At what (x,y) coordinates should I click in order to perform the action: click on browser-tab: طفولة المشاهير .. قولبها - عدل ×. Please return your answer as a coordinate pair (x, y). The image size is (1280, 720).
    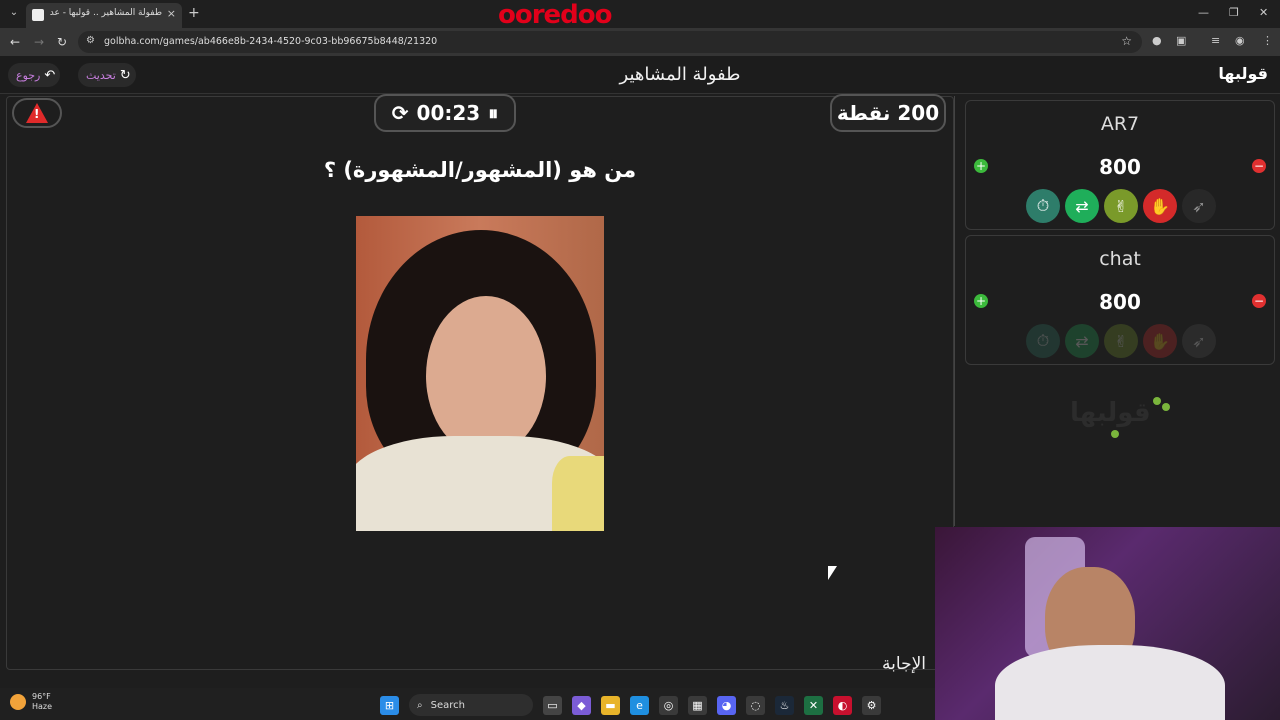
    Looking at the image, I should click on (104, 15).